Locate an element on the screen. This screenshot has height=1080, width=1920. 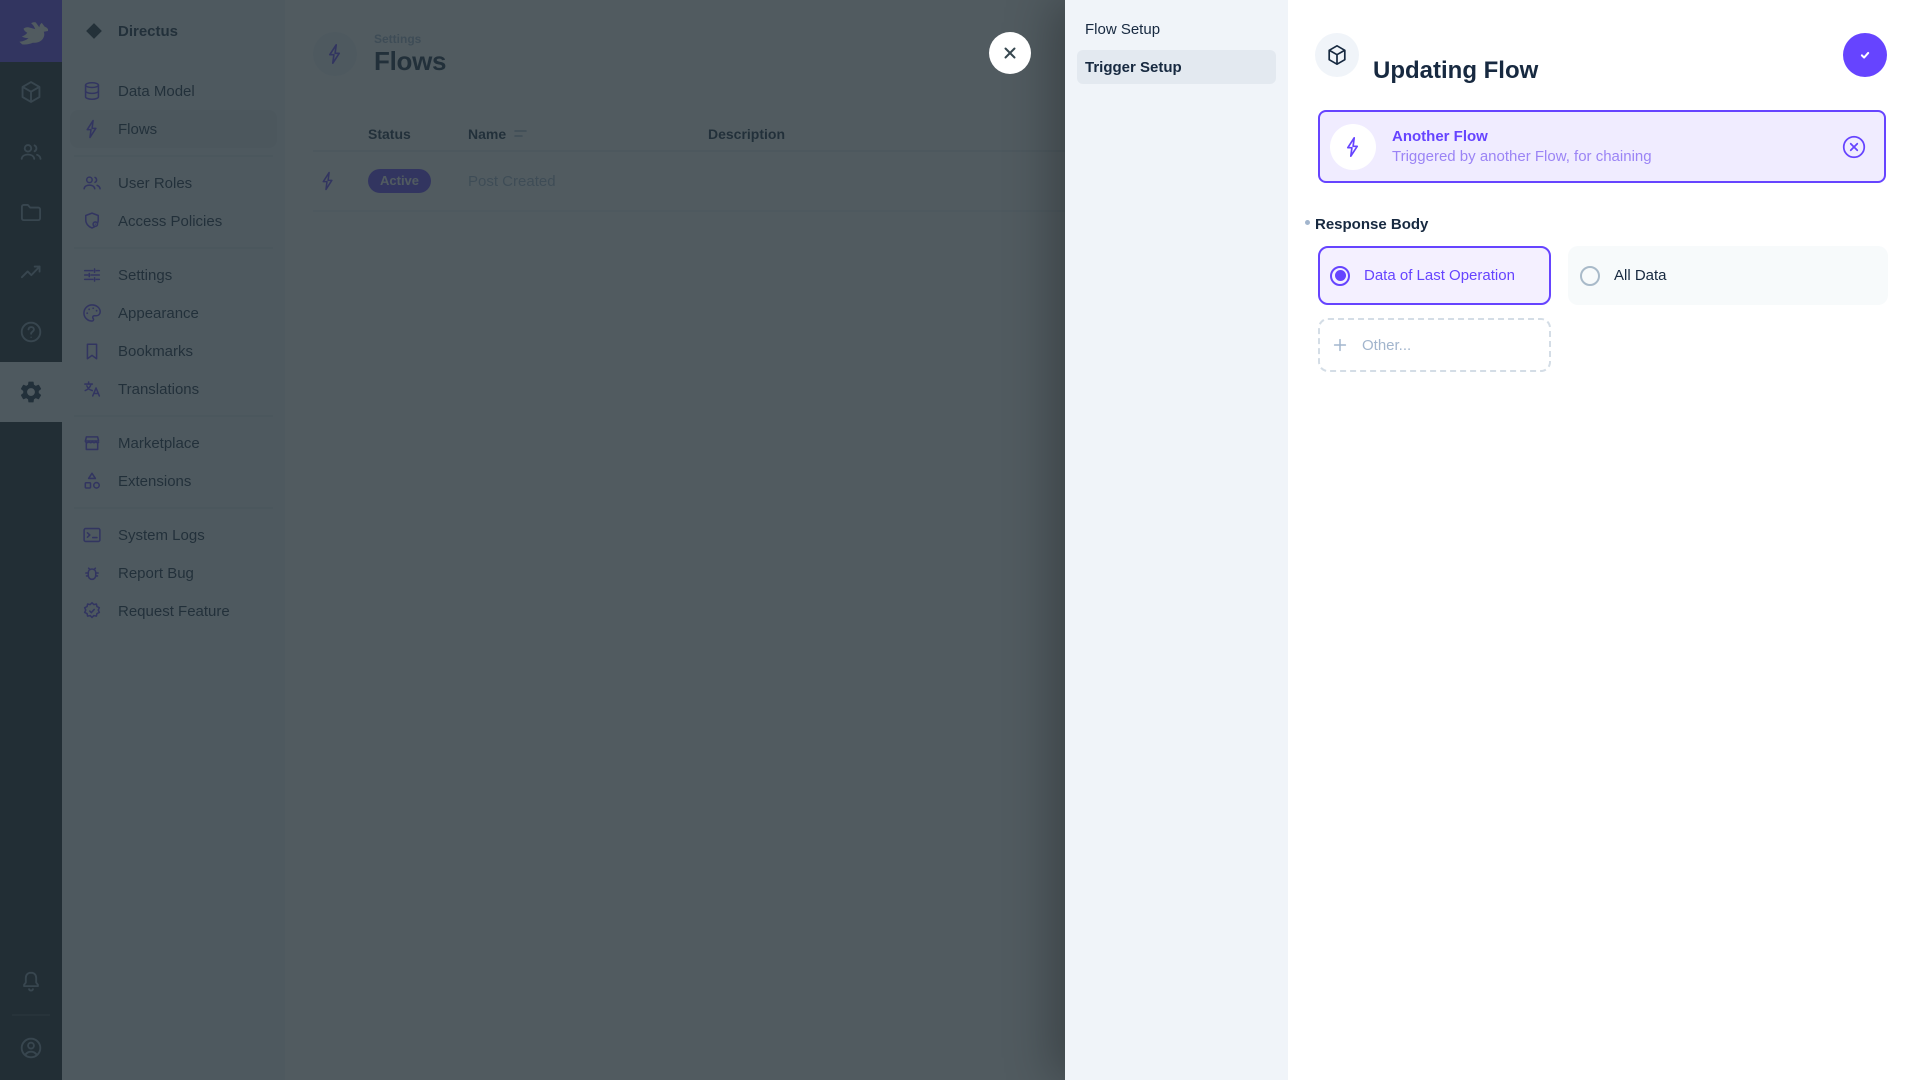
drawer-title: Updating Flow is located at coordinates (1456, 71).